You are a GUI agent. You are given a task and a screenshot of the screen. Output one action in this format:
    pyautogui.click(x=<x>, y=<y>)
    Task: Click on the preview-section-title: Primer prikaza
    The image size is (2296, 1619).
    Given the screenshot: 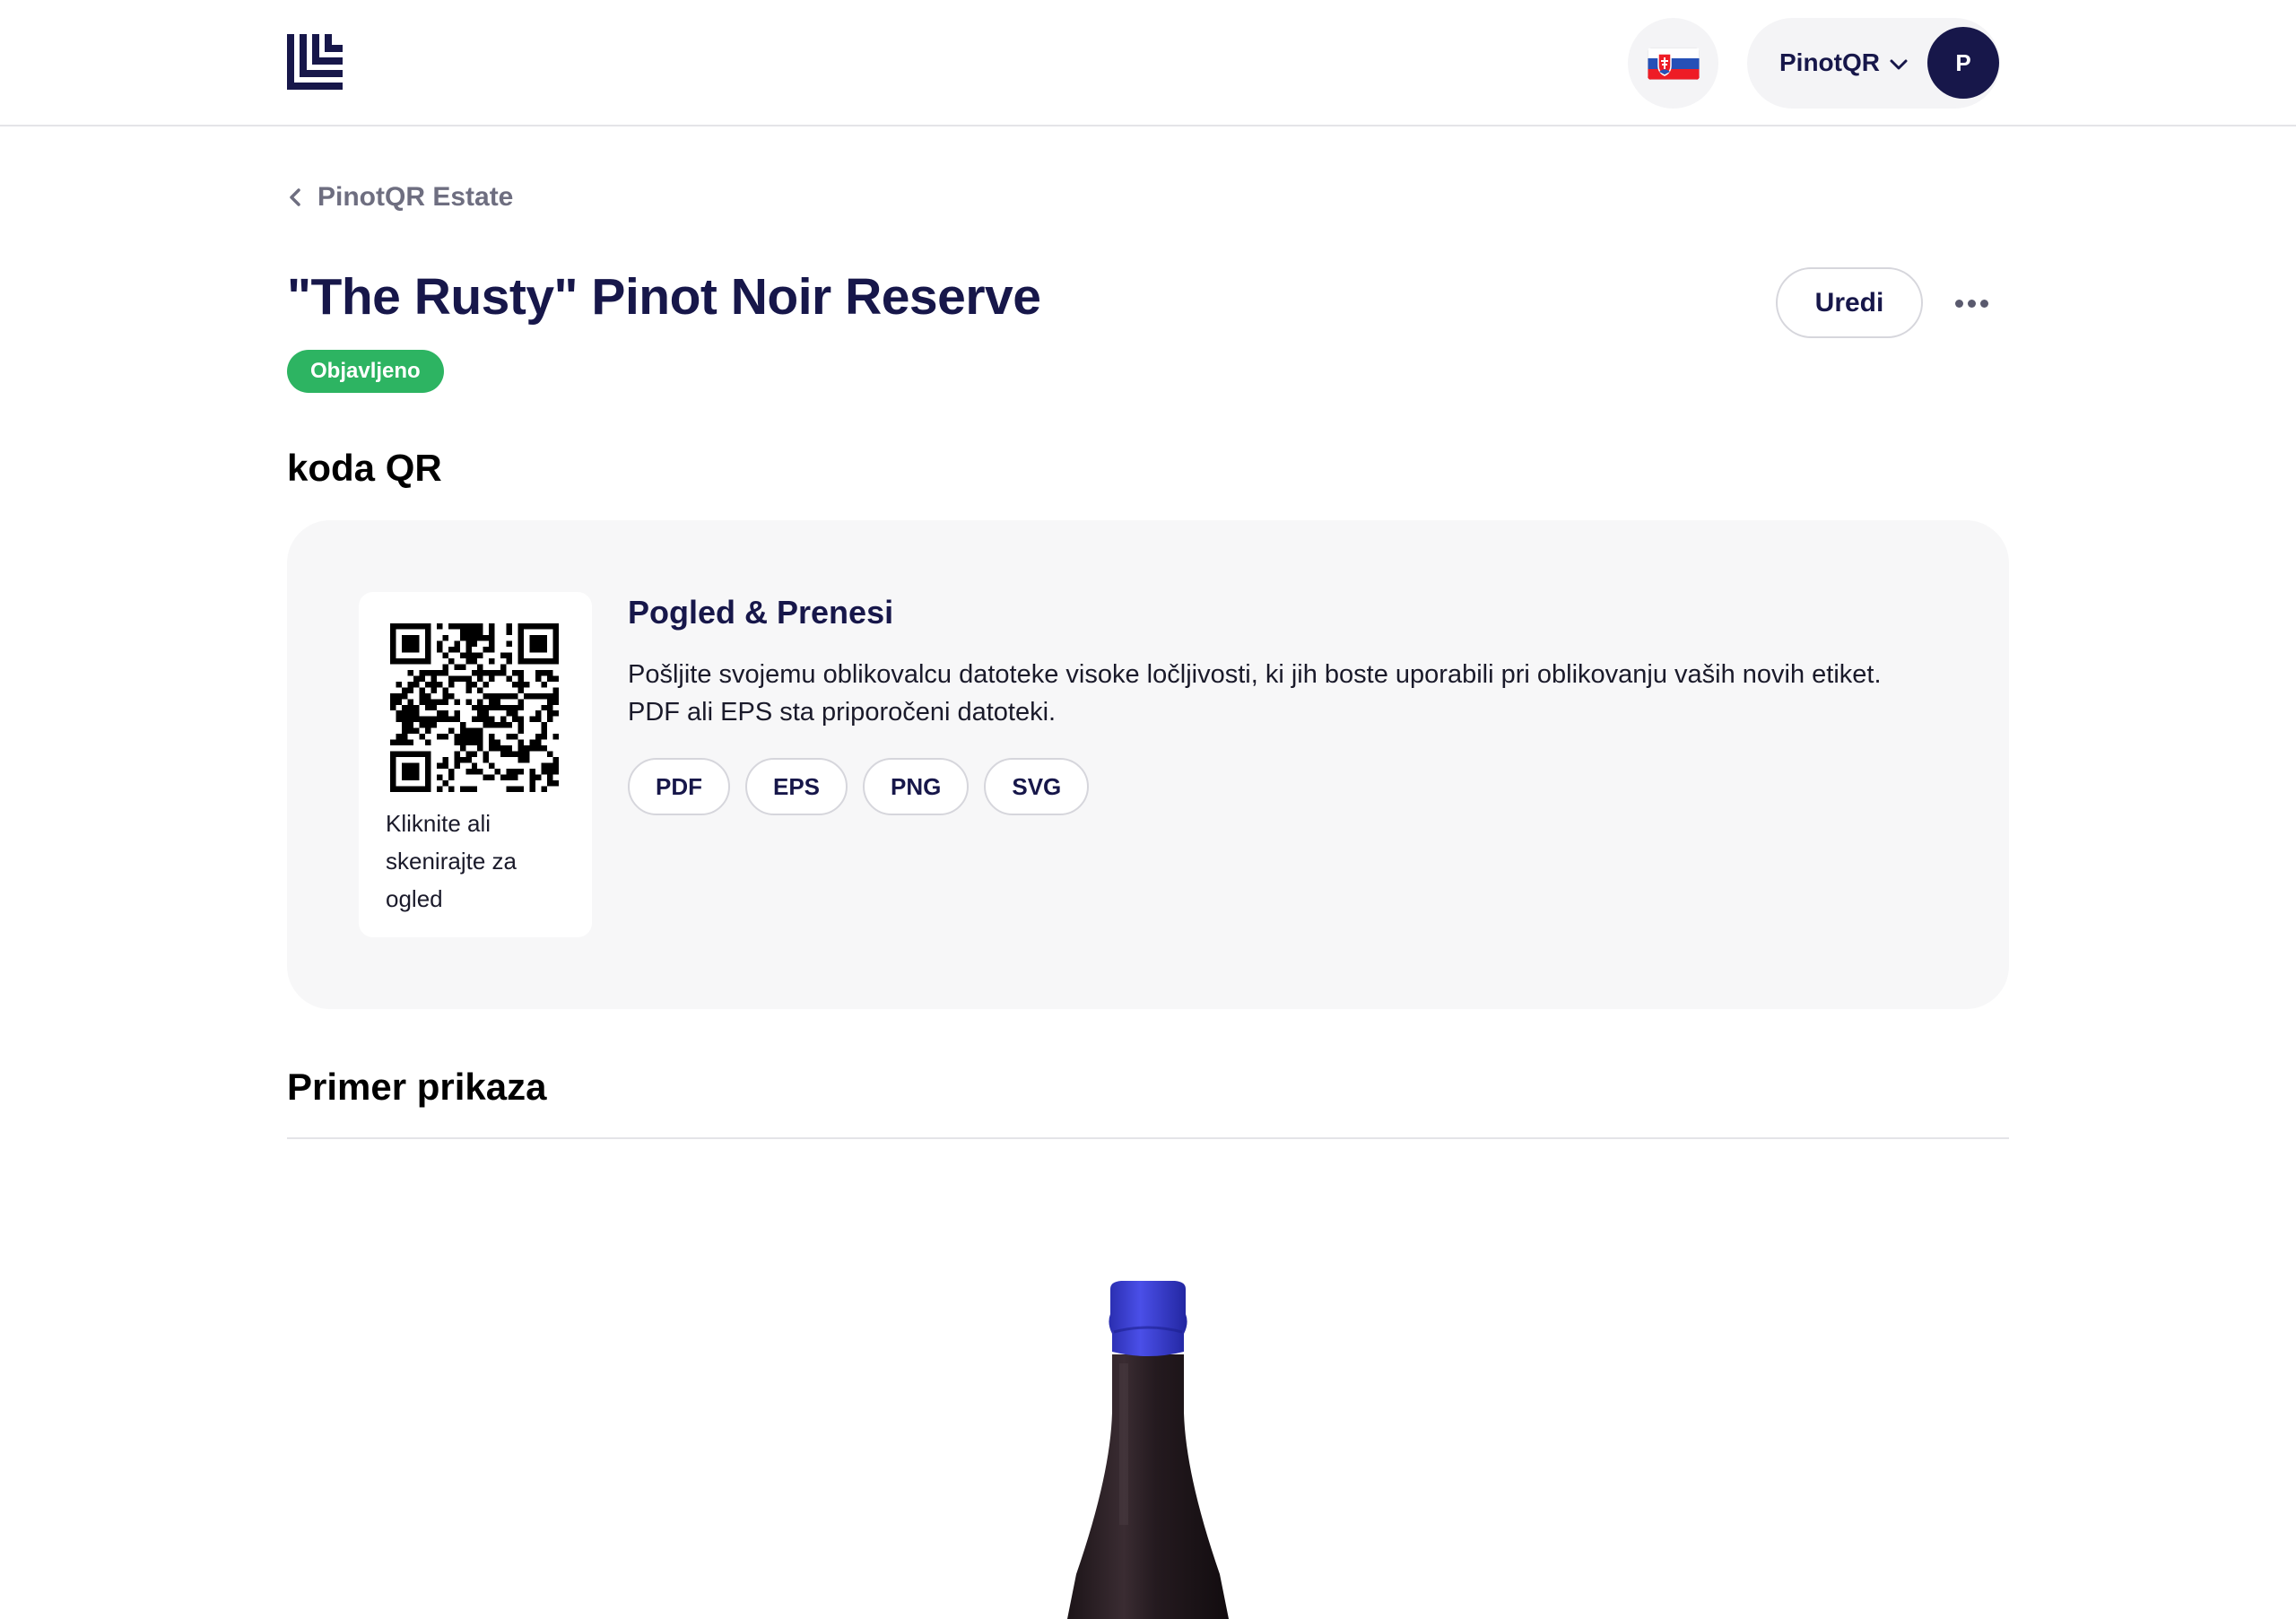 What is the action you would take?
    pyautogui.click(x=417, y=1087)
    